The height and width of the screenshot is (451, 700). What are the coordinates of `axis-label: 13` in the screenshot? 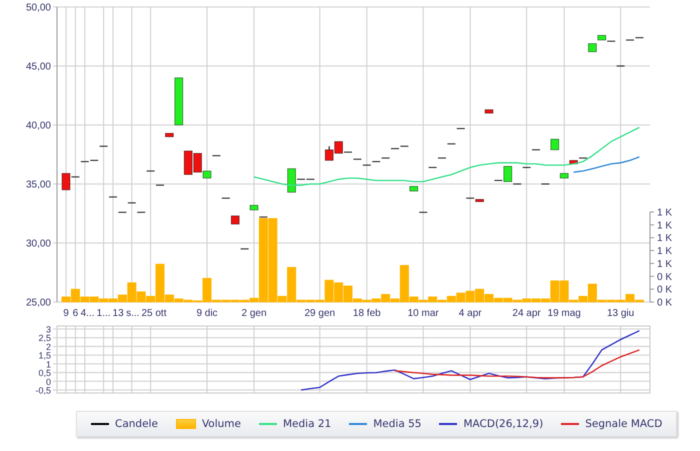 It's located at (118, 313).